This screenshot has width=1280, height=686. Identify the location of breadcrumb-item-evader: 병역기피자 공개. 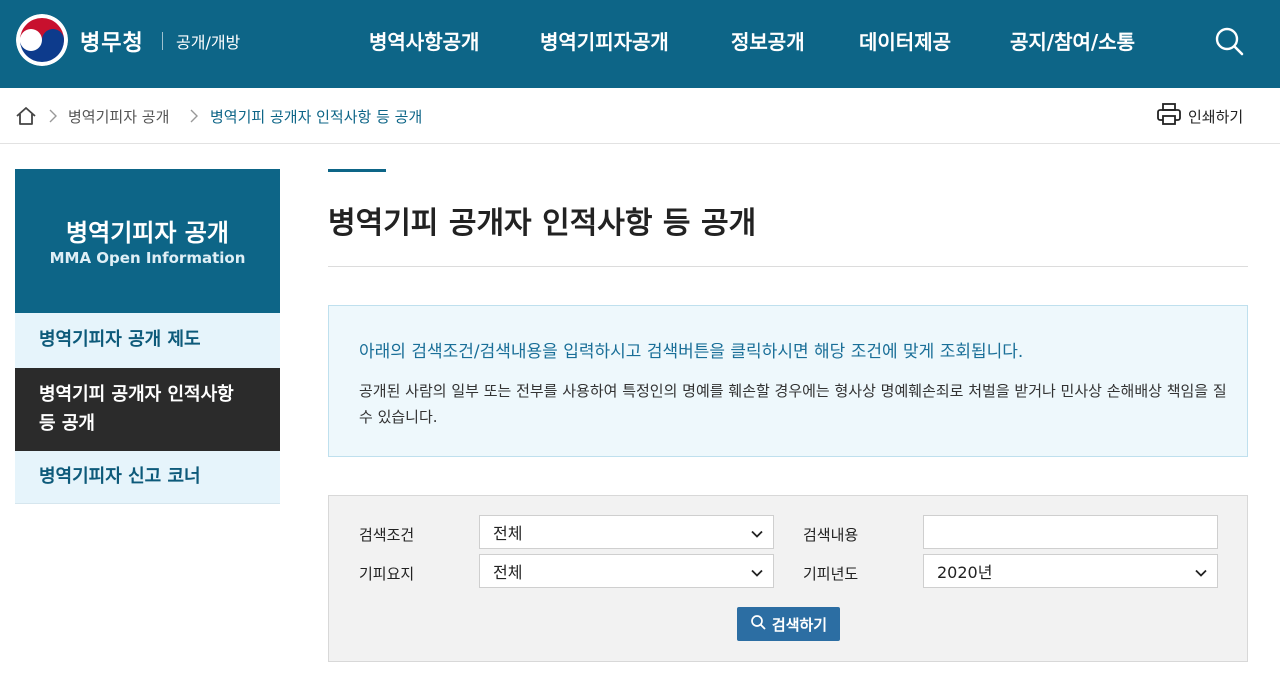
(118, 116).